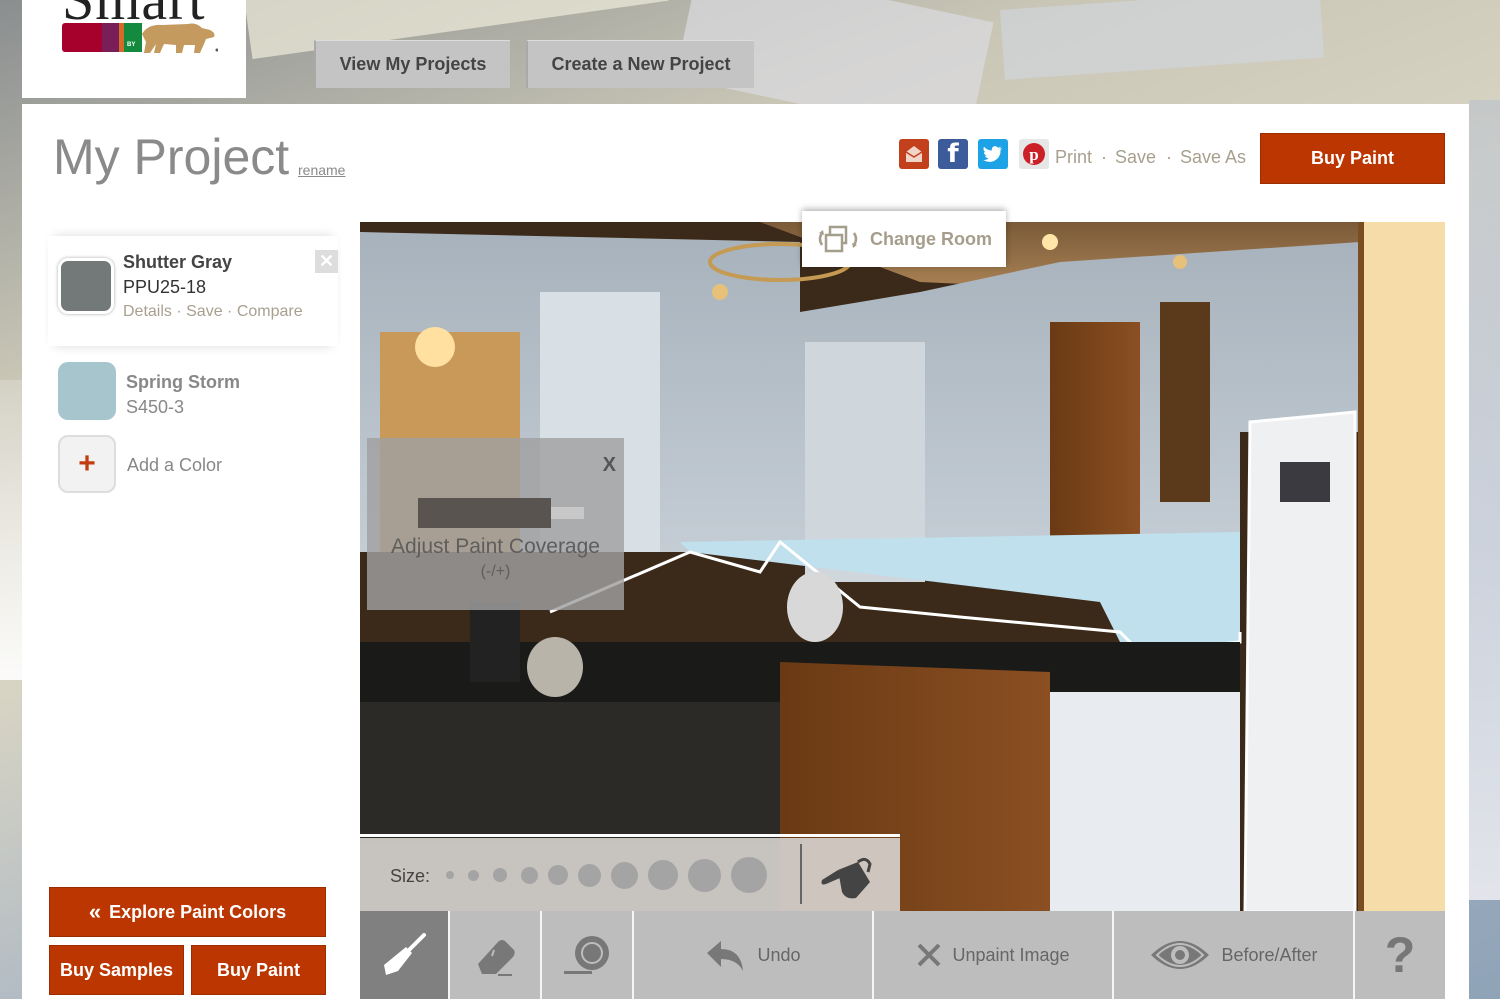 The width and height of the screenshot is (1500, 999). I want to click on close-icon: X, so click(609, 465).